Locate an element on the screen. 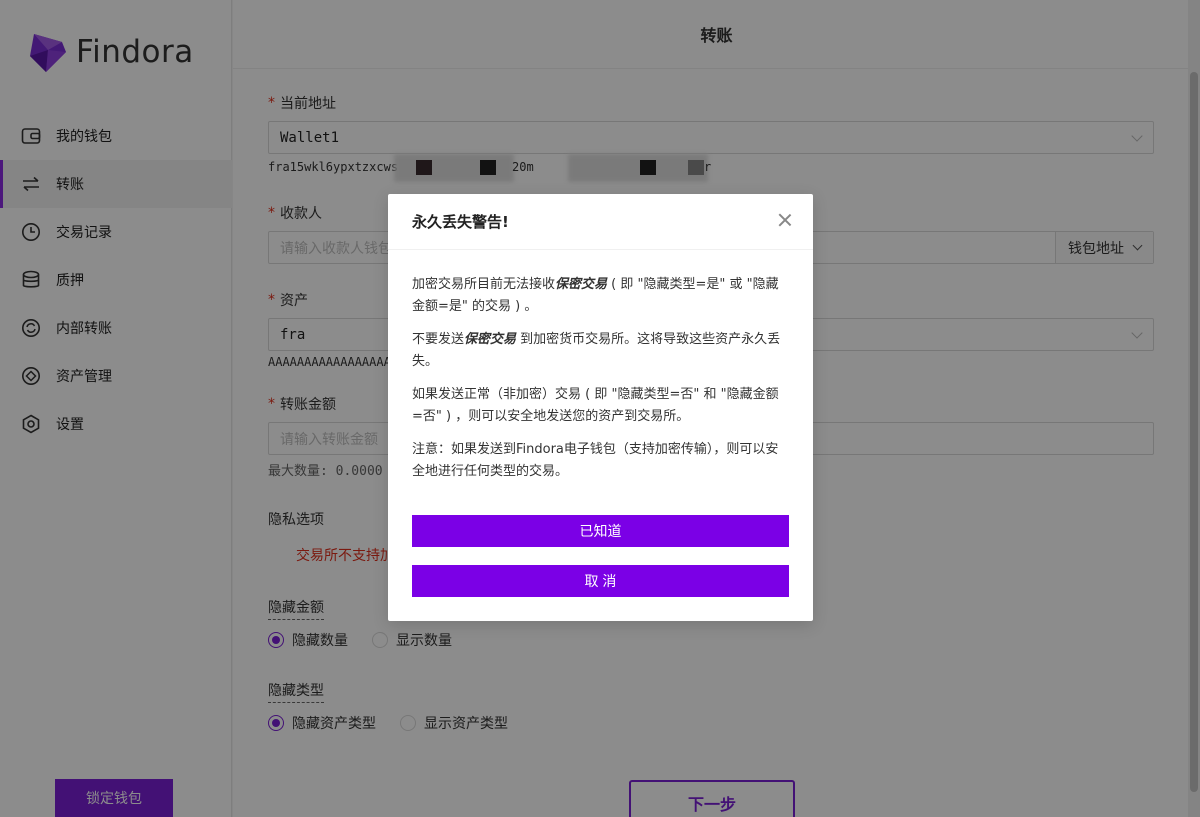  cancel-button: 取 消 is located at coordinates (600, 581).